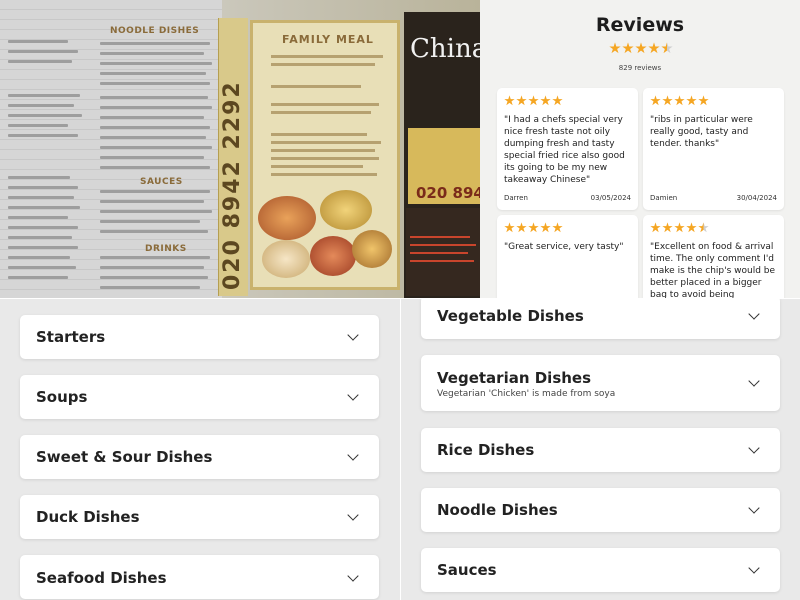 The image size is (800, 600). What do you see at coordinates (199, 577) in the screenshot?
I see `accordion-seafood-dishes: Seafood Dishes` at bounding box center [199, 577].